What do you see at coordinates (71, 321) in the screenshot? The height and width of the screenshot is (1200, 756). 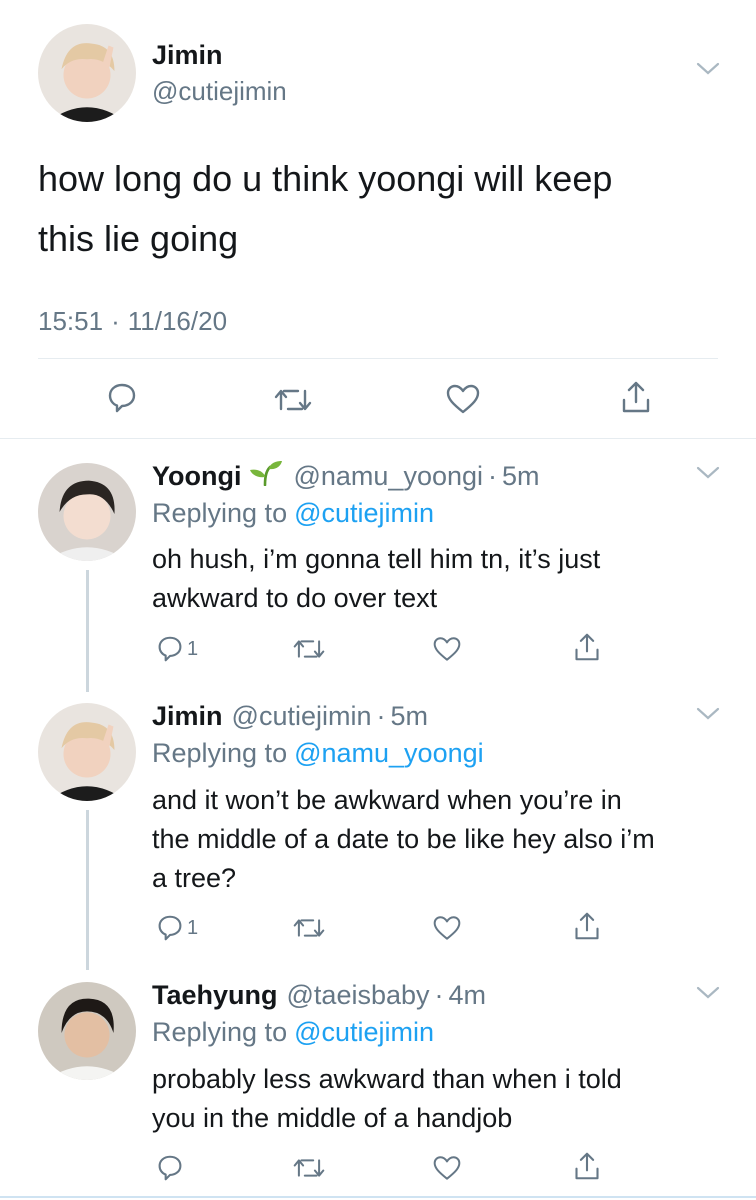 I see `tweet-time: 15:51` at bounding box center [71, 321].